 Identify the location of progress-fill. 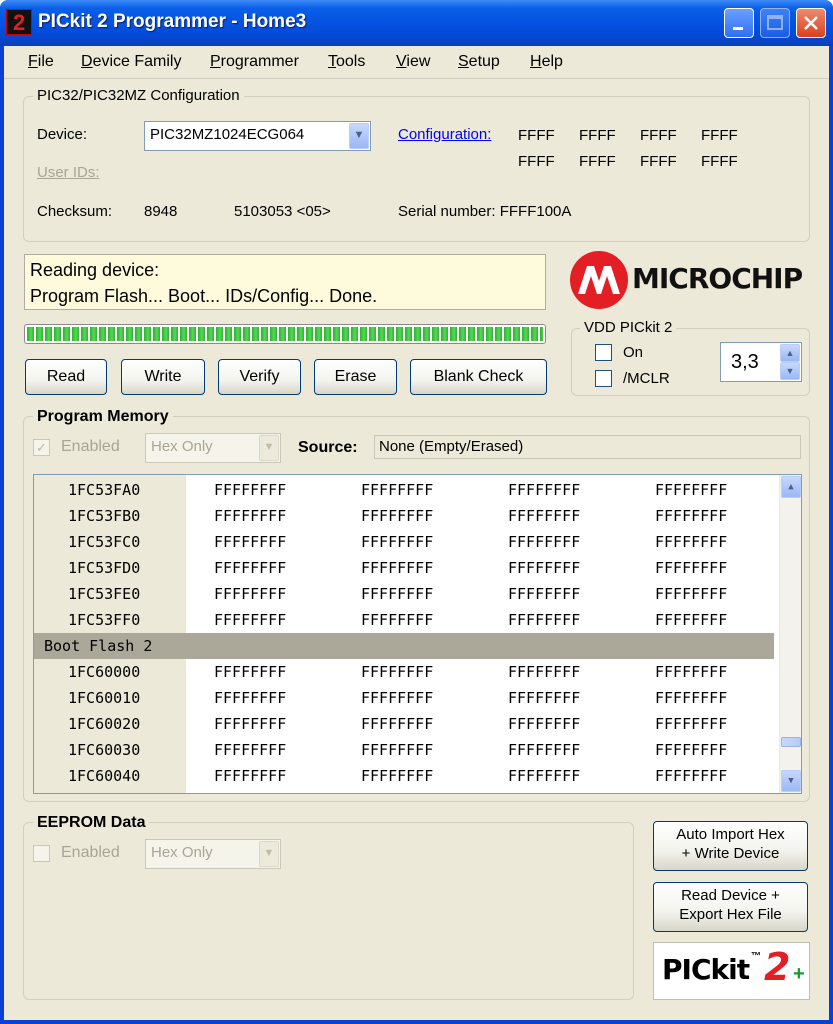
(285, 334).